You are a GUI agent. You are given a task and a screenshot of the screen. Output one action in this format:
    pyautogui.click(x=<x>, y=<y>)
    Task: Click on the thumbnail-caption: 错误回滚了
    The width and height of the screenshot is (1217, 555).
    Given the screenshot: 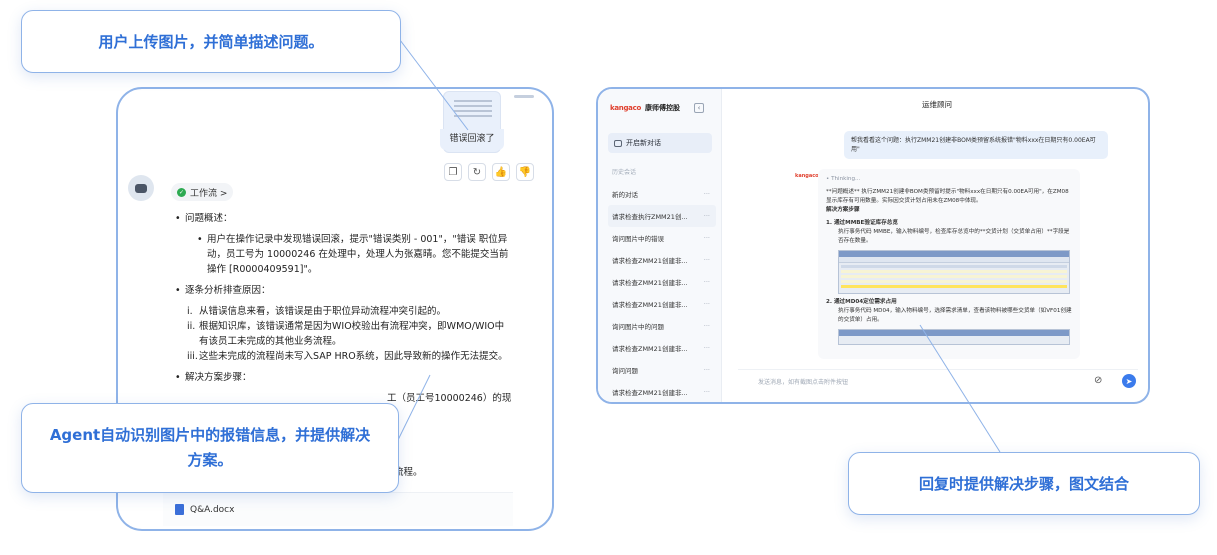 What is the action you would take?
    pyautogui.click(x=472, y=139)
    